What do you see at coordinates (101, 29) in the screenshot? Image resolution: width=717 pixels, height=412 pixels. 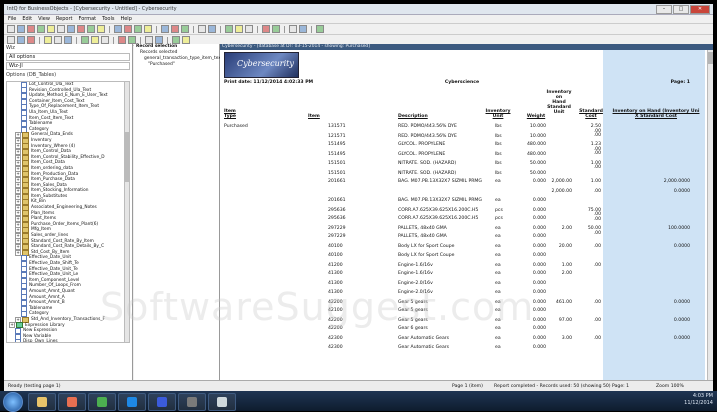 I see `redo-icon` at bounding box center [101, 29].